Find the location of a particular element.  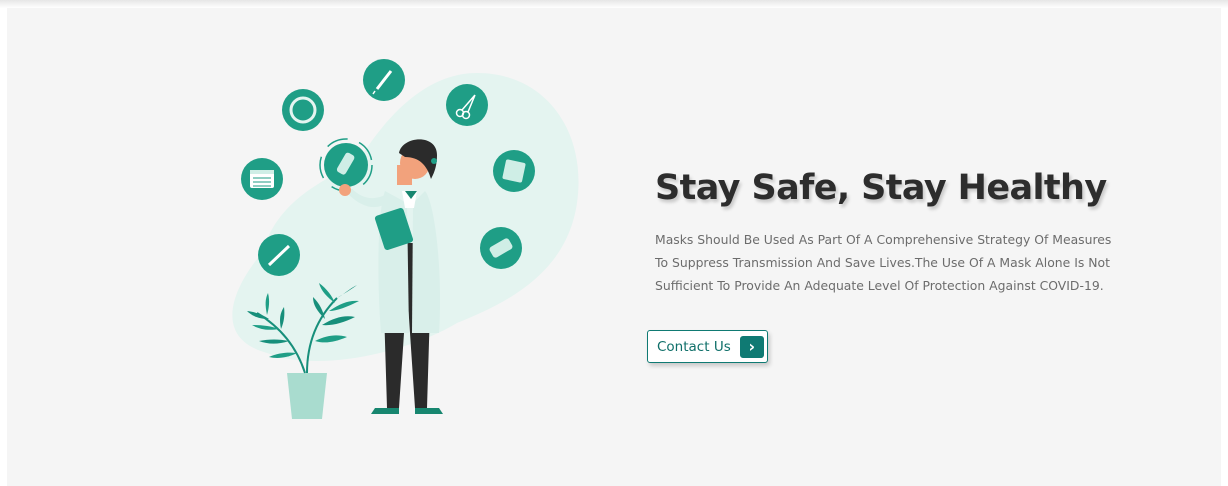

chevron-right-icon: › is located at coordinates (751, 346).